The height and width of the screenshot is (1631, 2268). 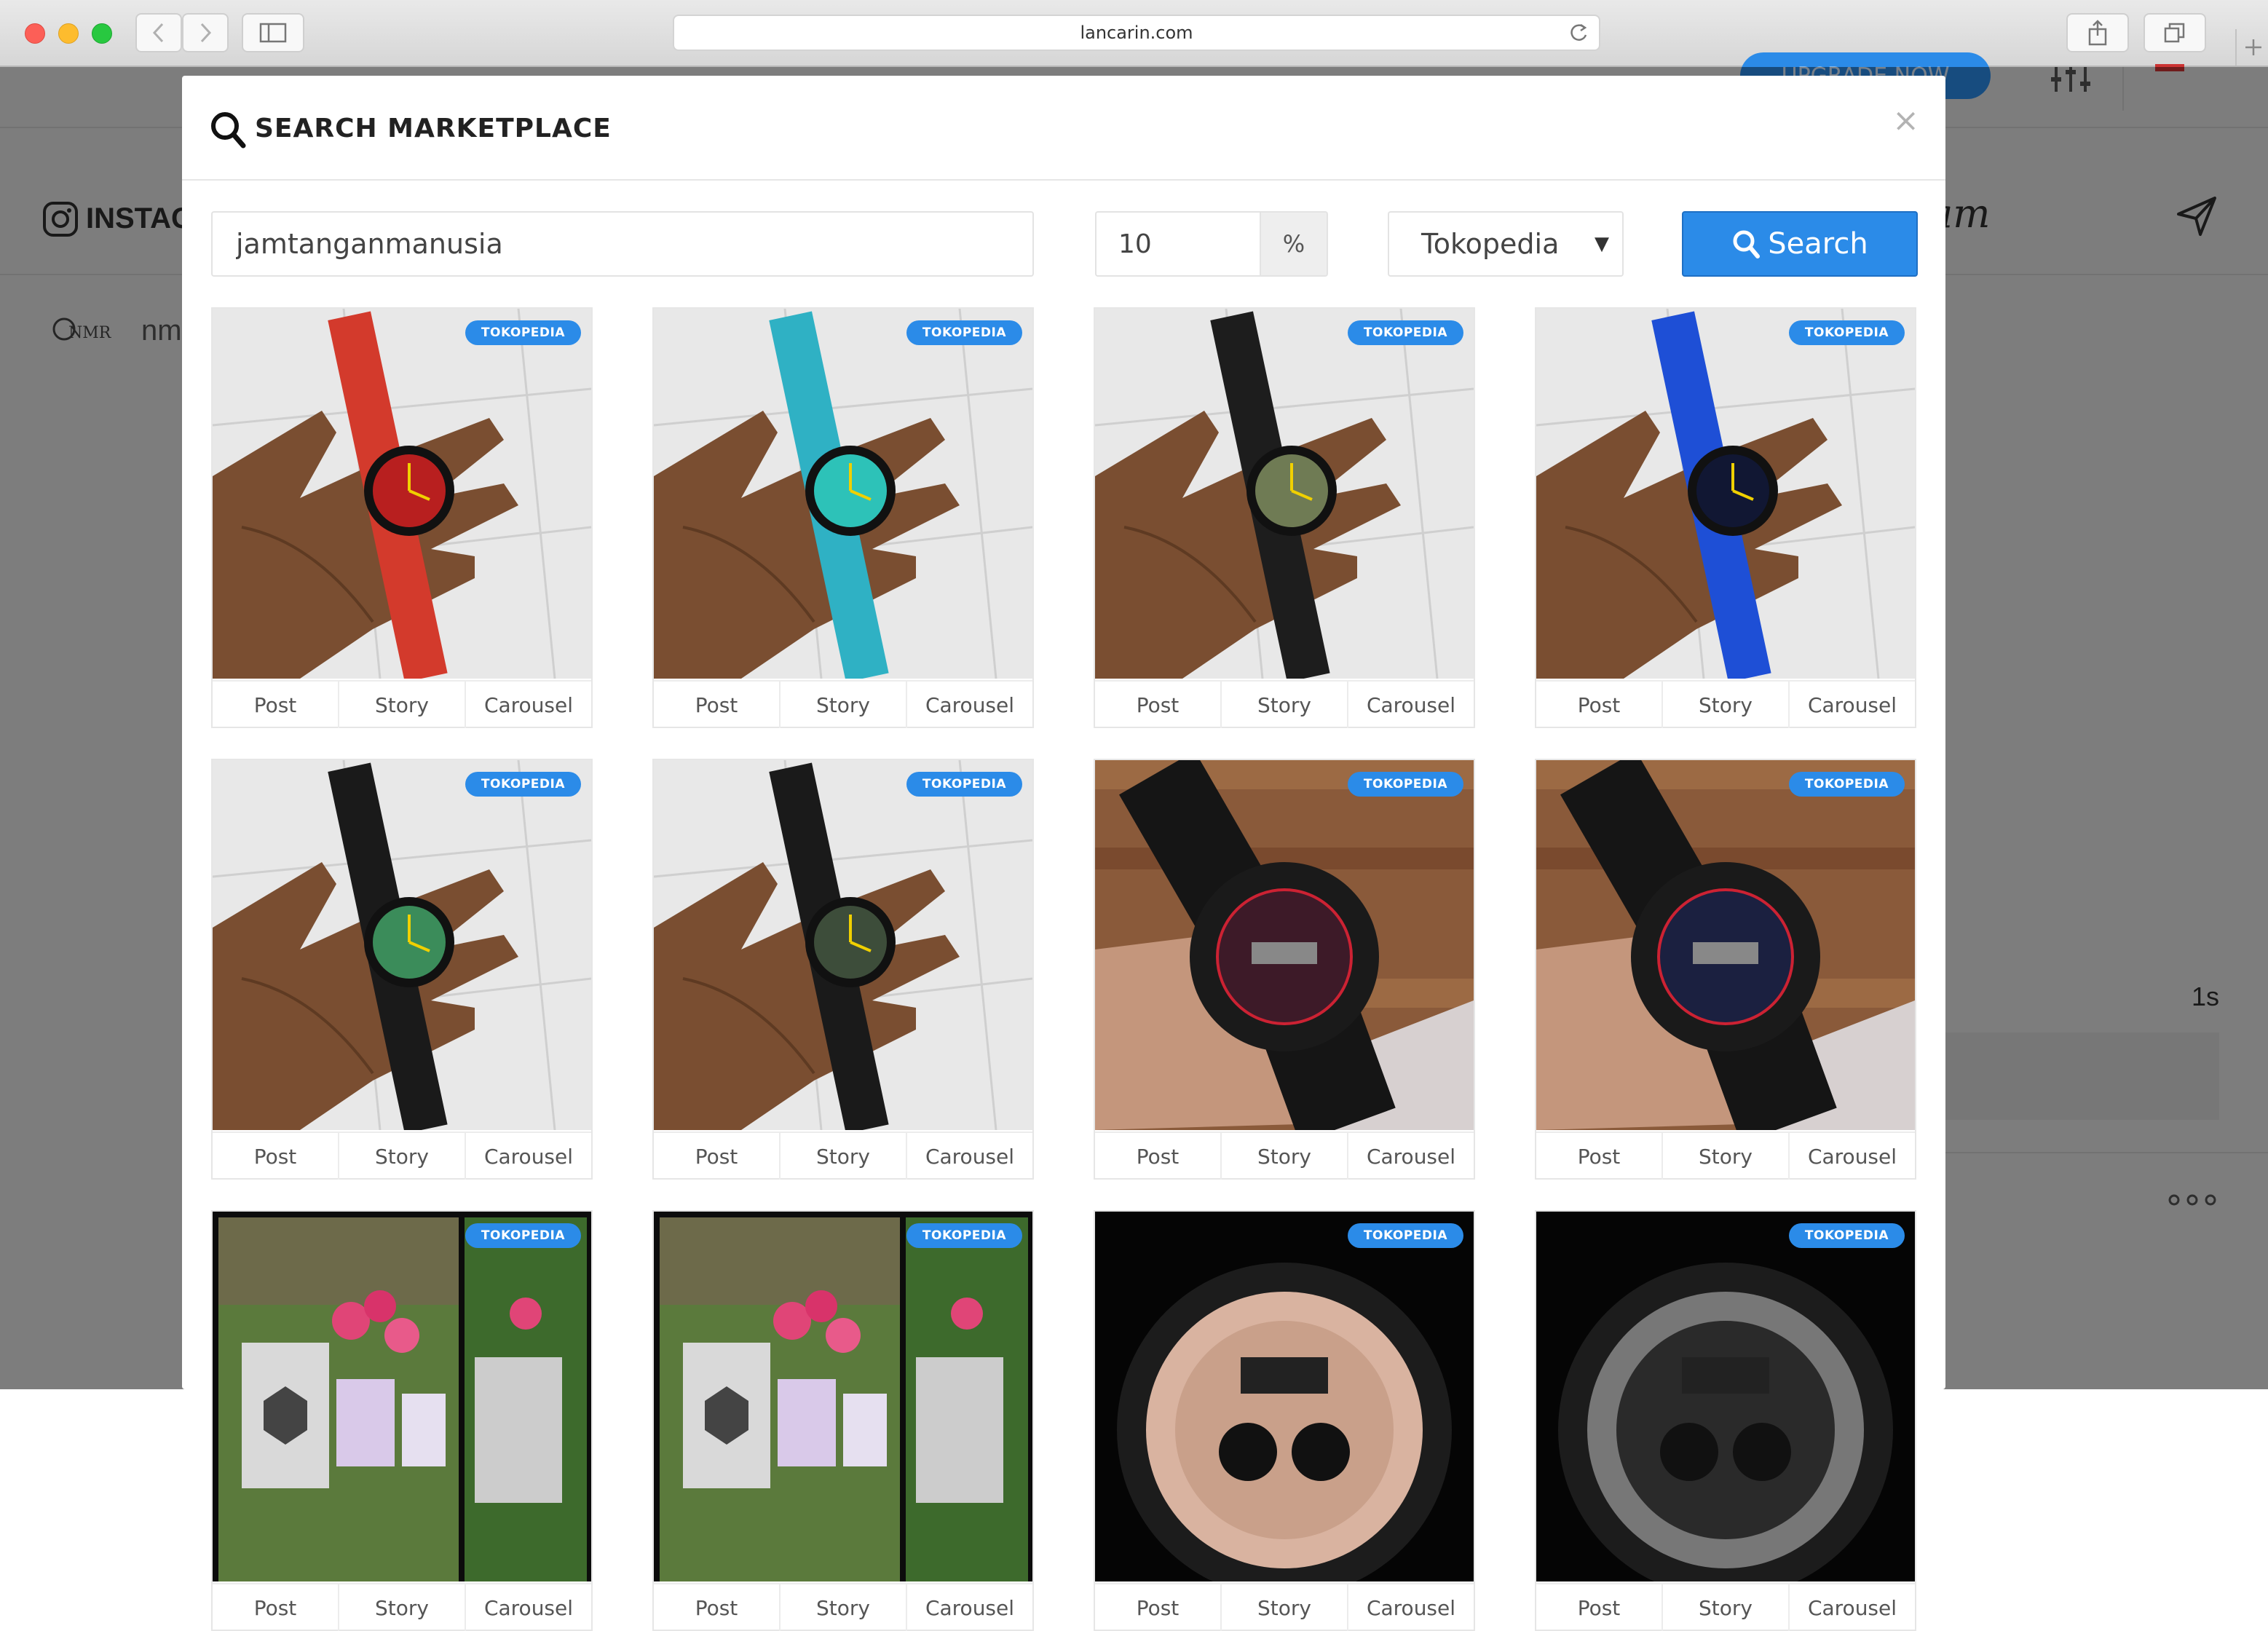 What do you see at coordinates (102, 33) in the screenshot?
I see `window-maximize-button` at bounding box center [102, 33].